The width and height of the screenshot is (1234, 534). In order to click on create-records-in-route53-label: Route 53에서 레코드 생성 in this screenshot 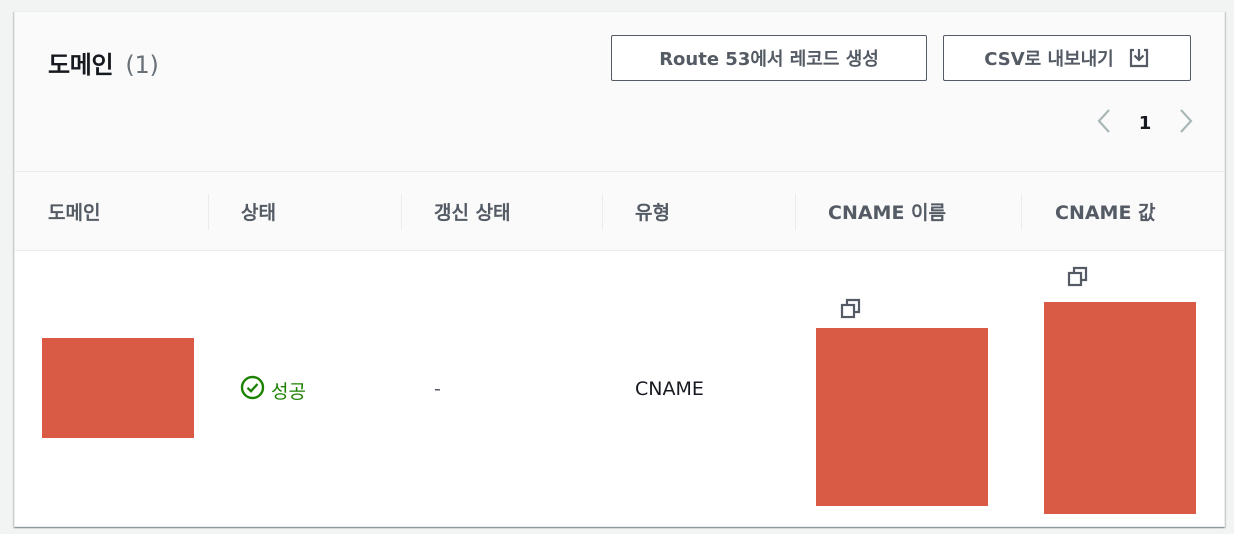, I will do `click(769, 59)`.